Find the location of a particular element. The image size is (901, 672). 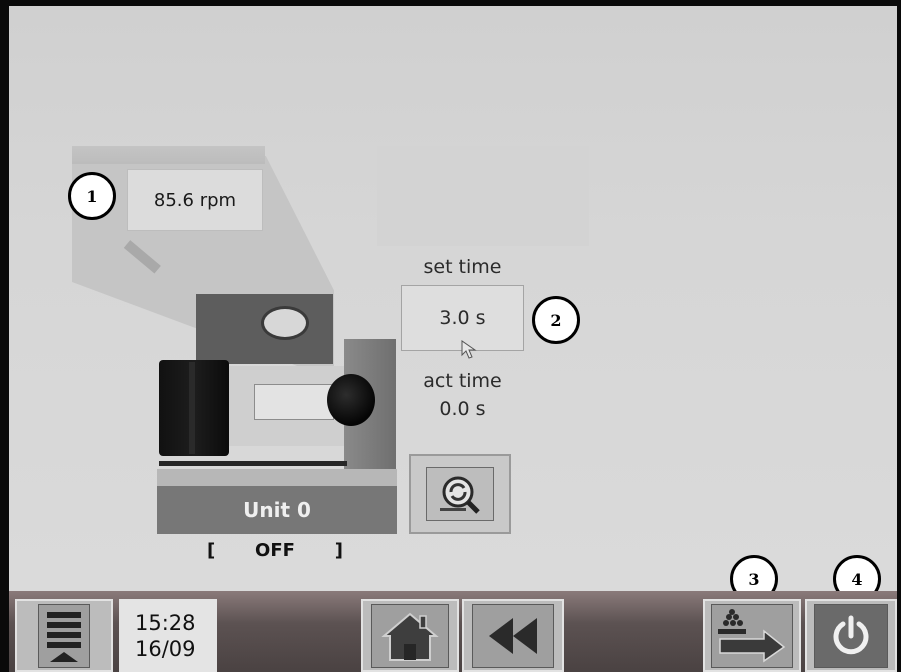

back-button is located at coordinates (513, 635).